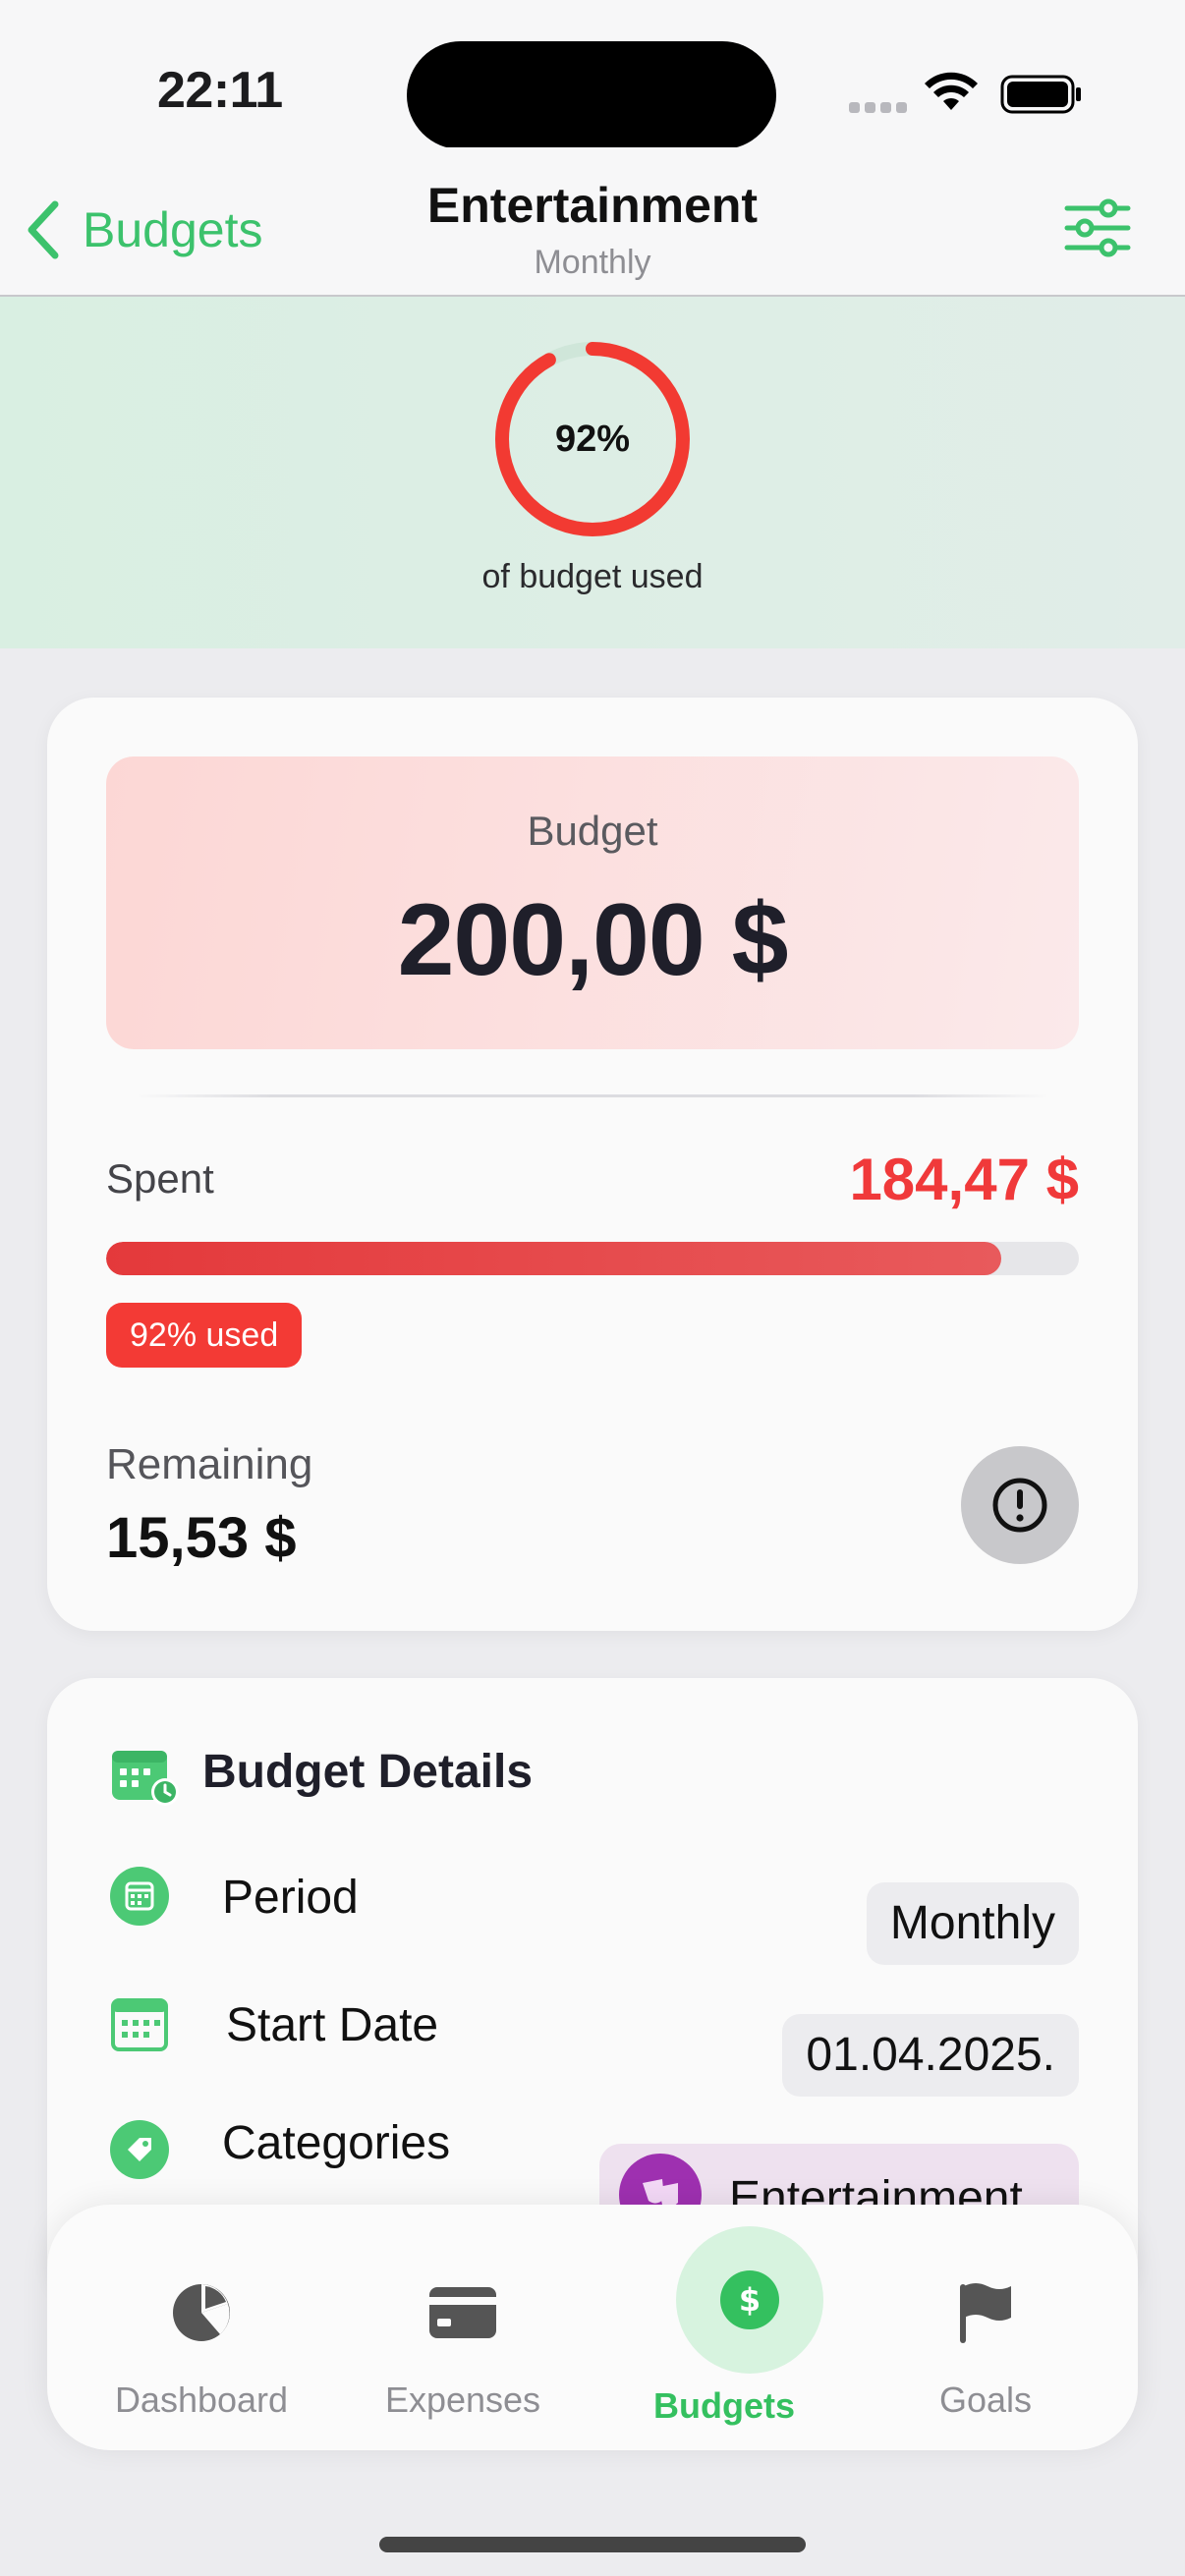 Image resolution: width=1185 pixels, height=2576 pixels. I want to click on exclamation-circle-icon, so click(1020, 1505).